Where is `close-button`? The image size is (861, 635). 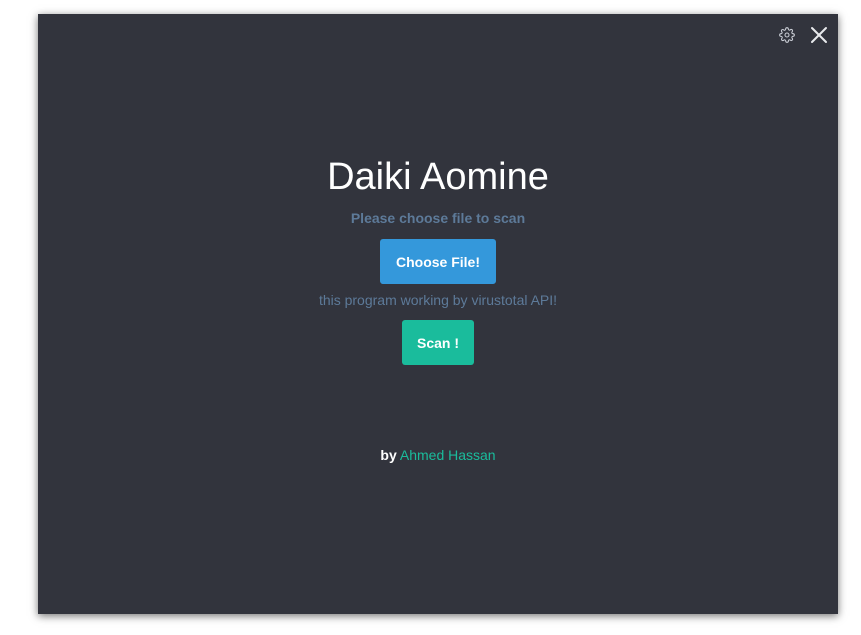
close-button is located at coordinates (819, 35).